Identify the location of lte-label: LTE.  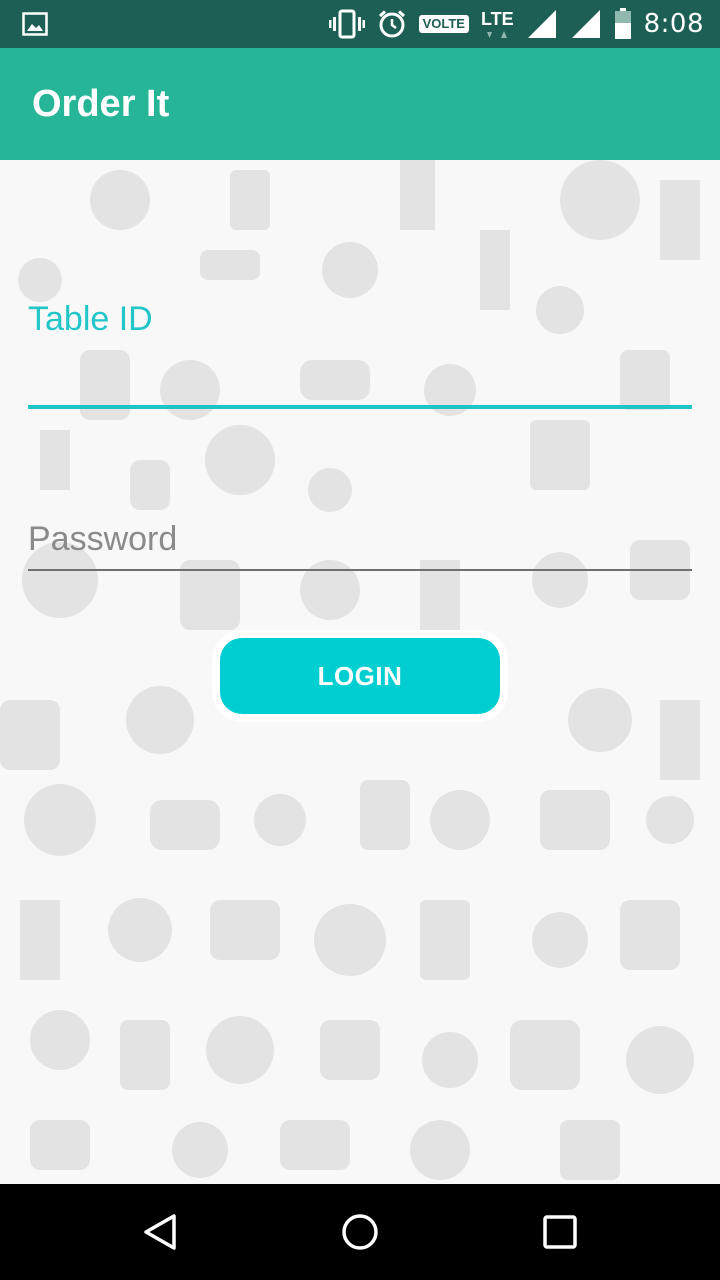
(497, 19).